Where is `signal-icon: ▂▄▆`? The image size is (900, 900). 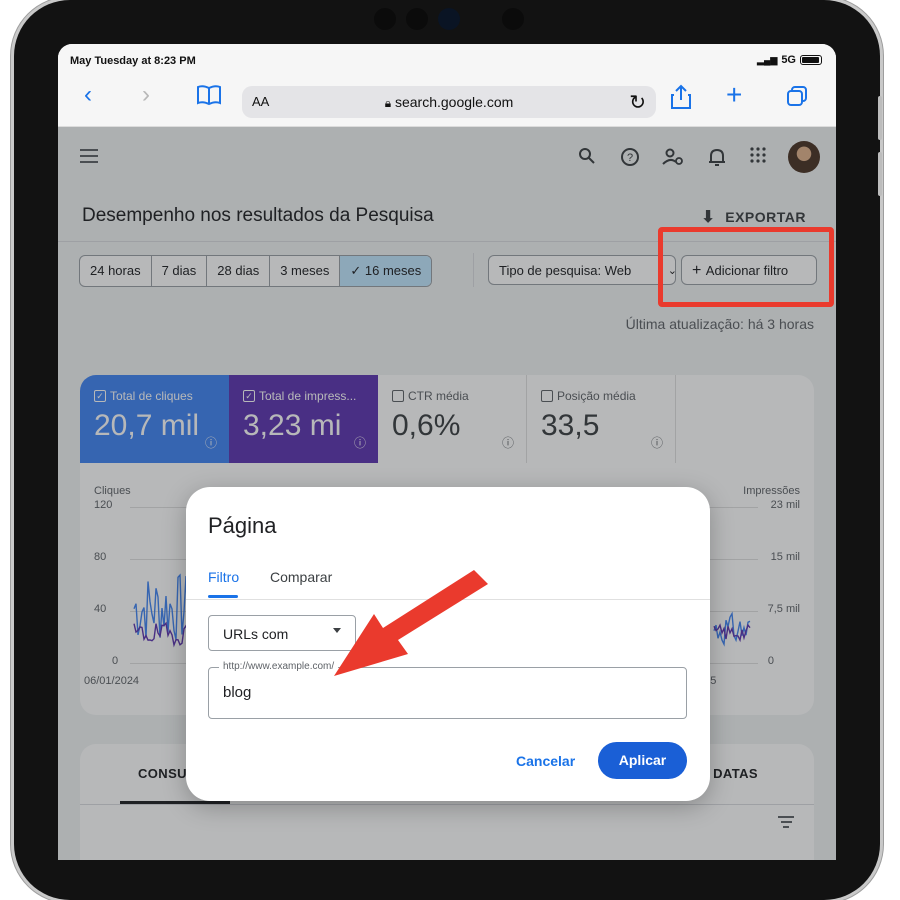 signal-icon: ▂▄▆ is located at coordinates (767, 59).